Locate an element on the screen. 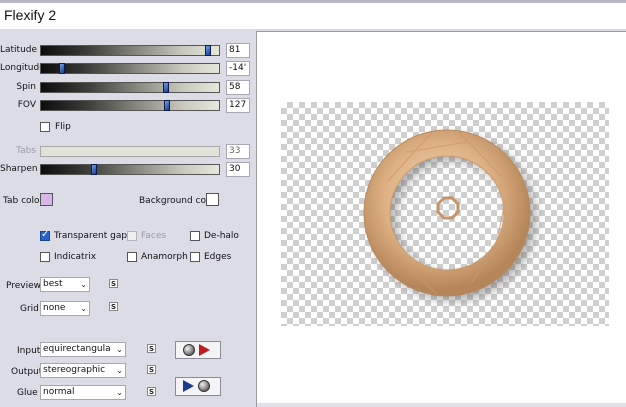 Image resolution: width=626 pixels, height=407 pixels. spin-slider-thumb is located at coordinates (165, 87).